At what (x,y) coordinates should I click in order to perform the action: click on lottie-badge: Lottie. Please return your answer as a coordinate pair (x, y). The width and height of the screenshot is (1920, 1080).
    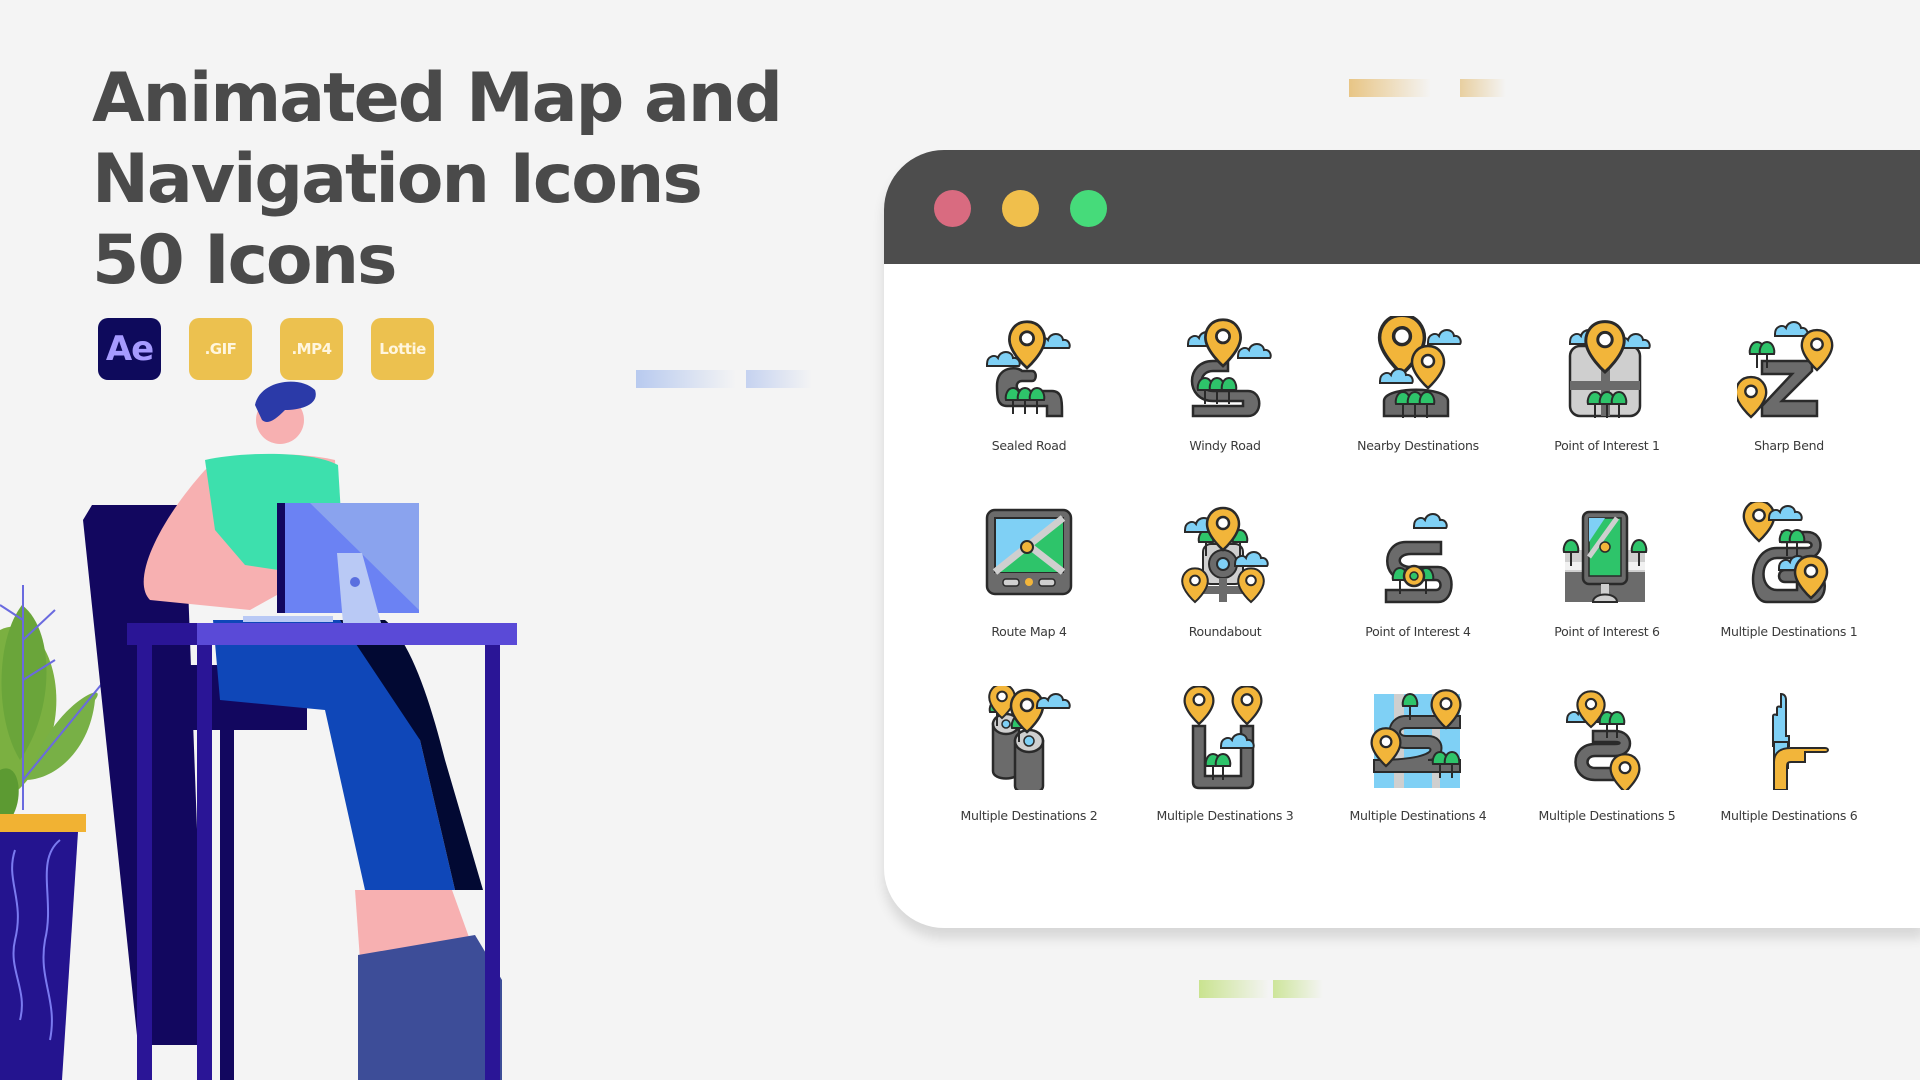
    Looking at the image, I should click on (402, 349).